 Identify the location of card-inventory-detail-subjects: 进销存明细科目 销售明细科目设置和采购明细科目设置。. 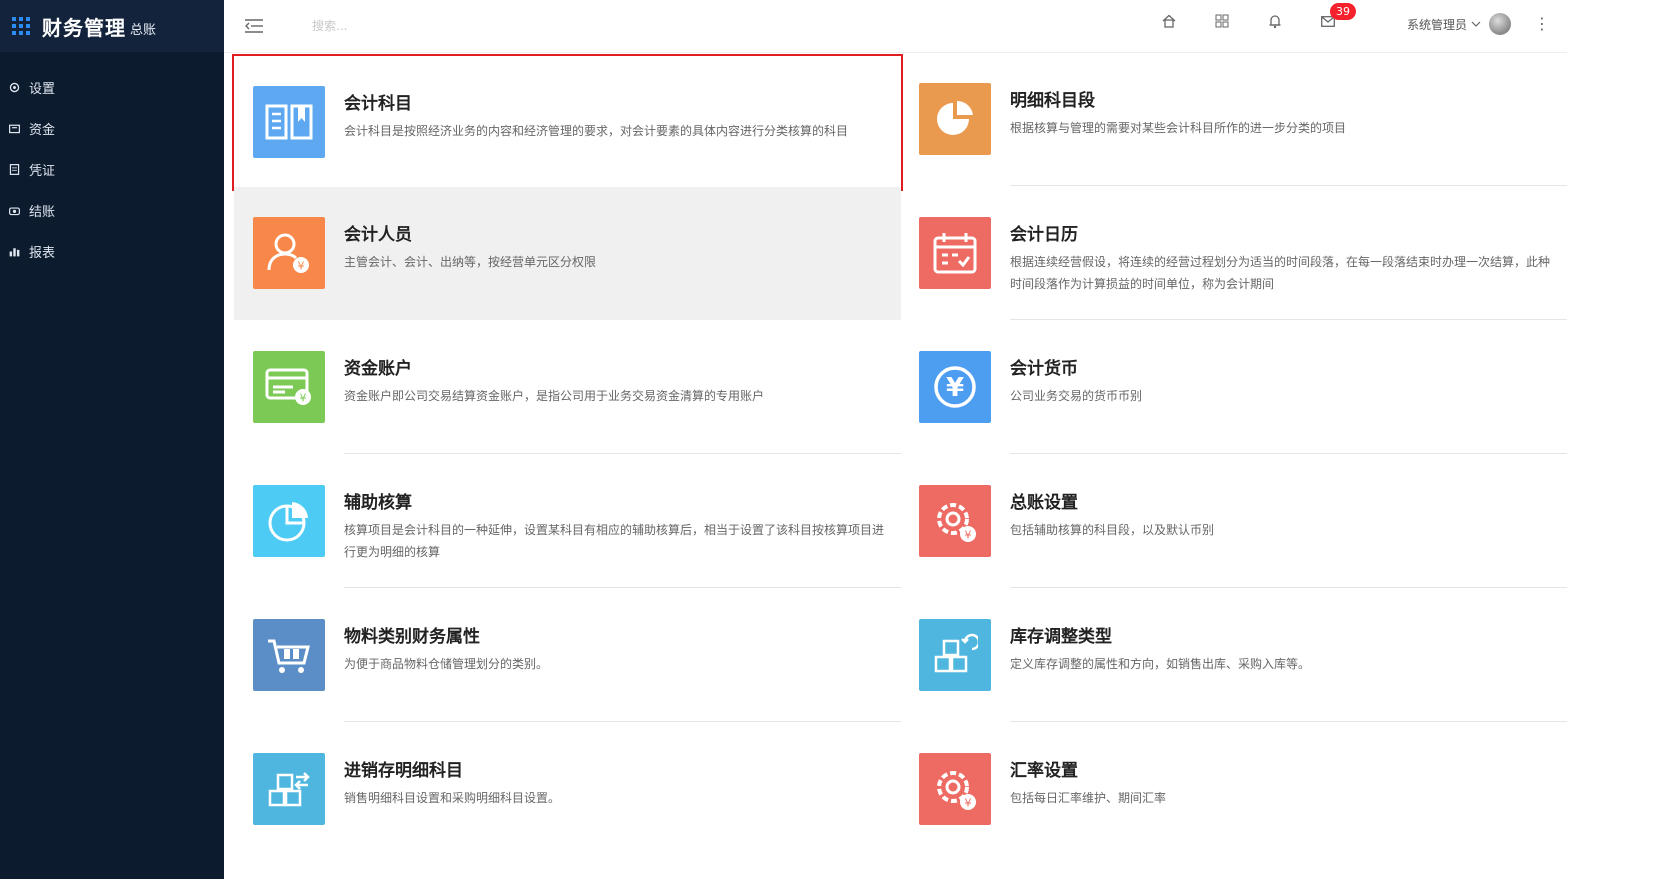
(567, 789).